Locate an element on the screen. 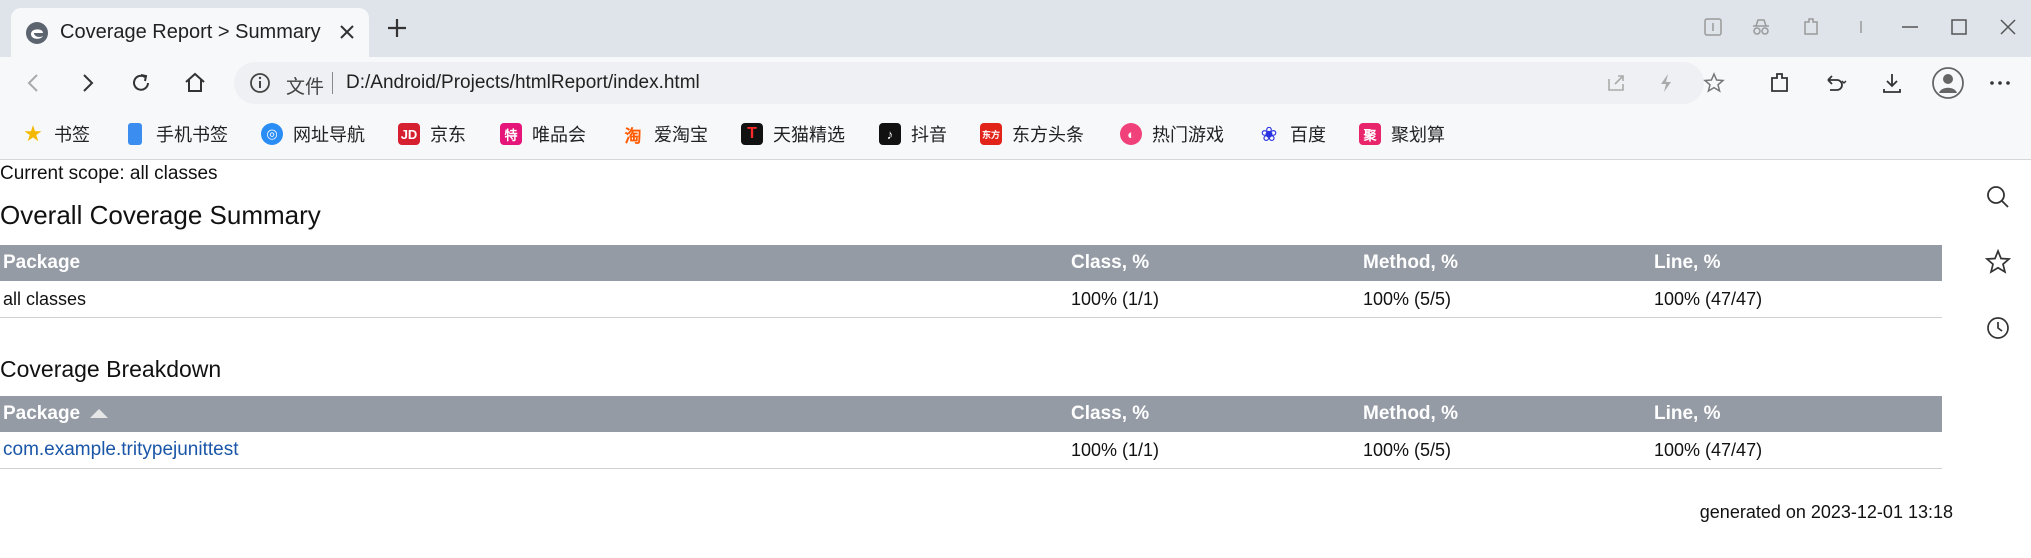  col-package-sortable: Package is located at coordinates (56, 414).